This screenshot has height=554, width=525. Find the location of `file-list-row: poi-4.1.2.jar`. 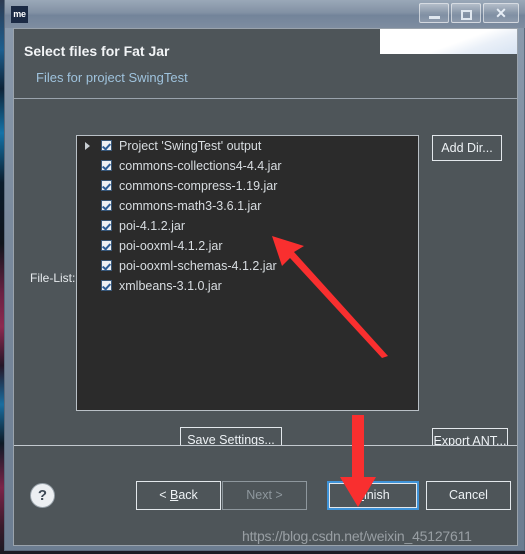

file-list-row: poi-4.1.2.jar is located at coordinates (247, 226).